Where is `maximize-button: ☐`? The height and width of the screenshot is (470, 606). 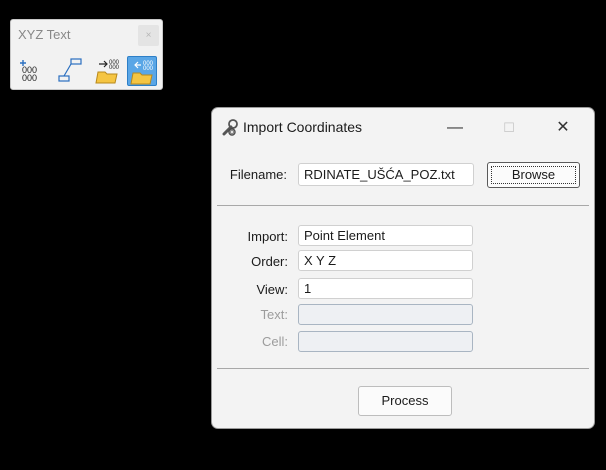 maximize-button: ☐ is located at coordinates (509, 127).